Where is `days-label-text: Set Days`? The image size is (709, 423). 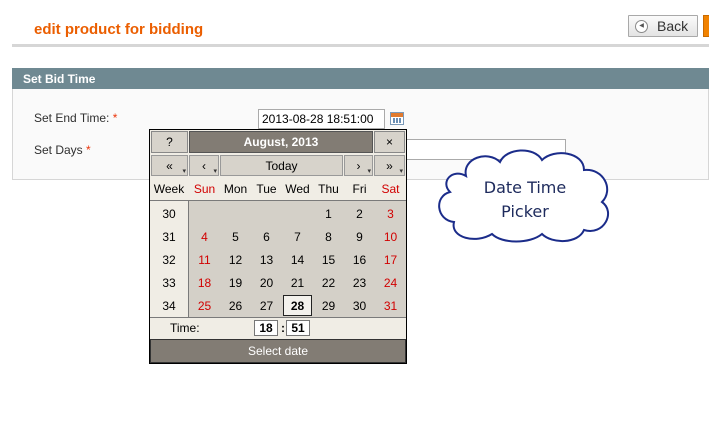 days-label-text: Set Days is located at coordinates (58, 150).